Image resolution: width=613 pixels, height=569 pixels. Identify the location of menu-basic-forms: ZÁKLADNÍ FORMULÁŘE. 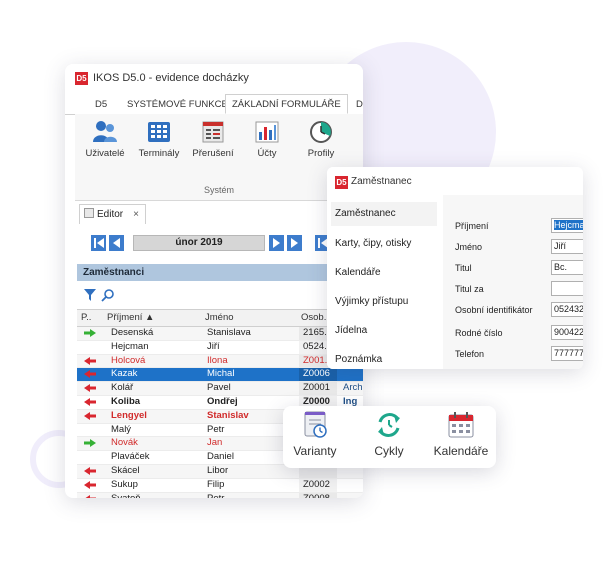
(286, 104).